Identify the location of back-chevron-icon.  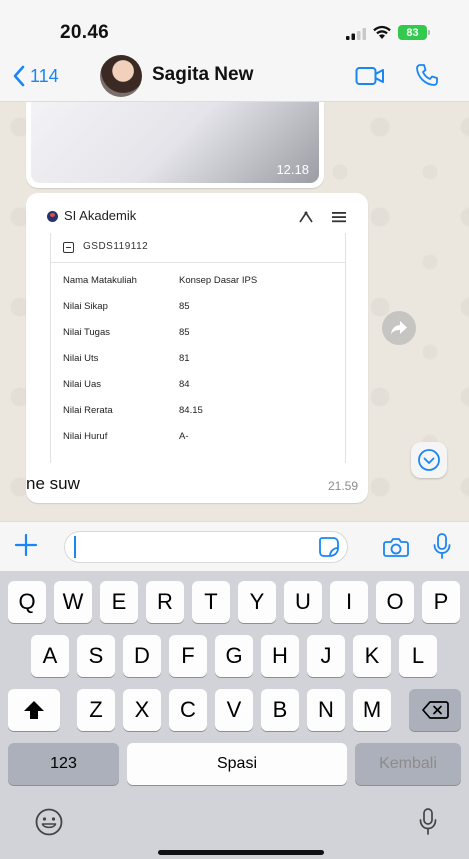
(19, 76).